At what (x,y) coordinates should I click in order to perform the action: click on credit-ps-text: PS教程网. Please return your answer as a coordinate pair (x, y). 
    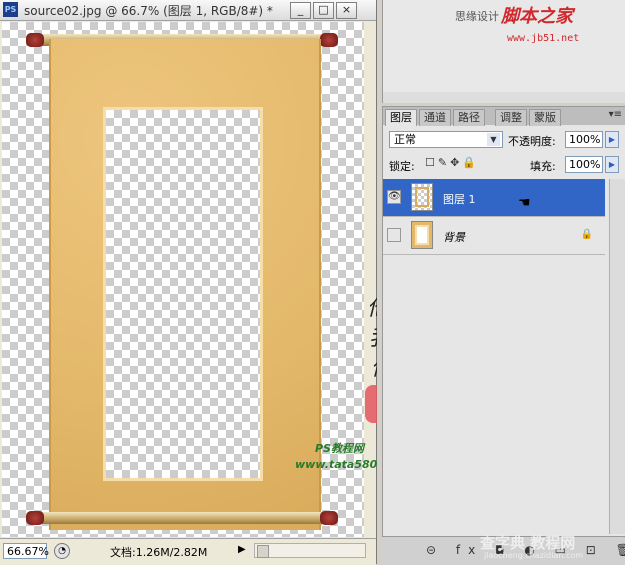
    Looking at the image, I should click on (339, 448).